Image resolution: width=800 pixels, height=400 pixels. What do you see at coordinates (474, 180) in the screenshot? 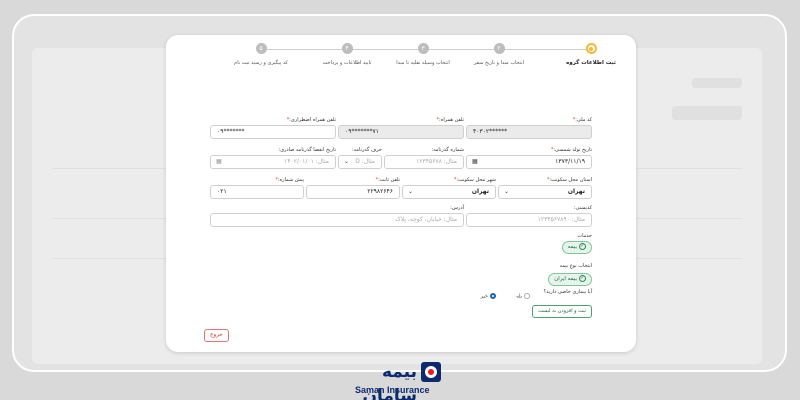
I see `city-label: شهر محل سکونت:*` at bounding box center [474, 180].